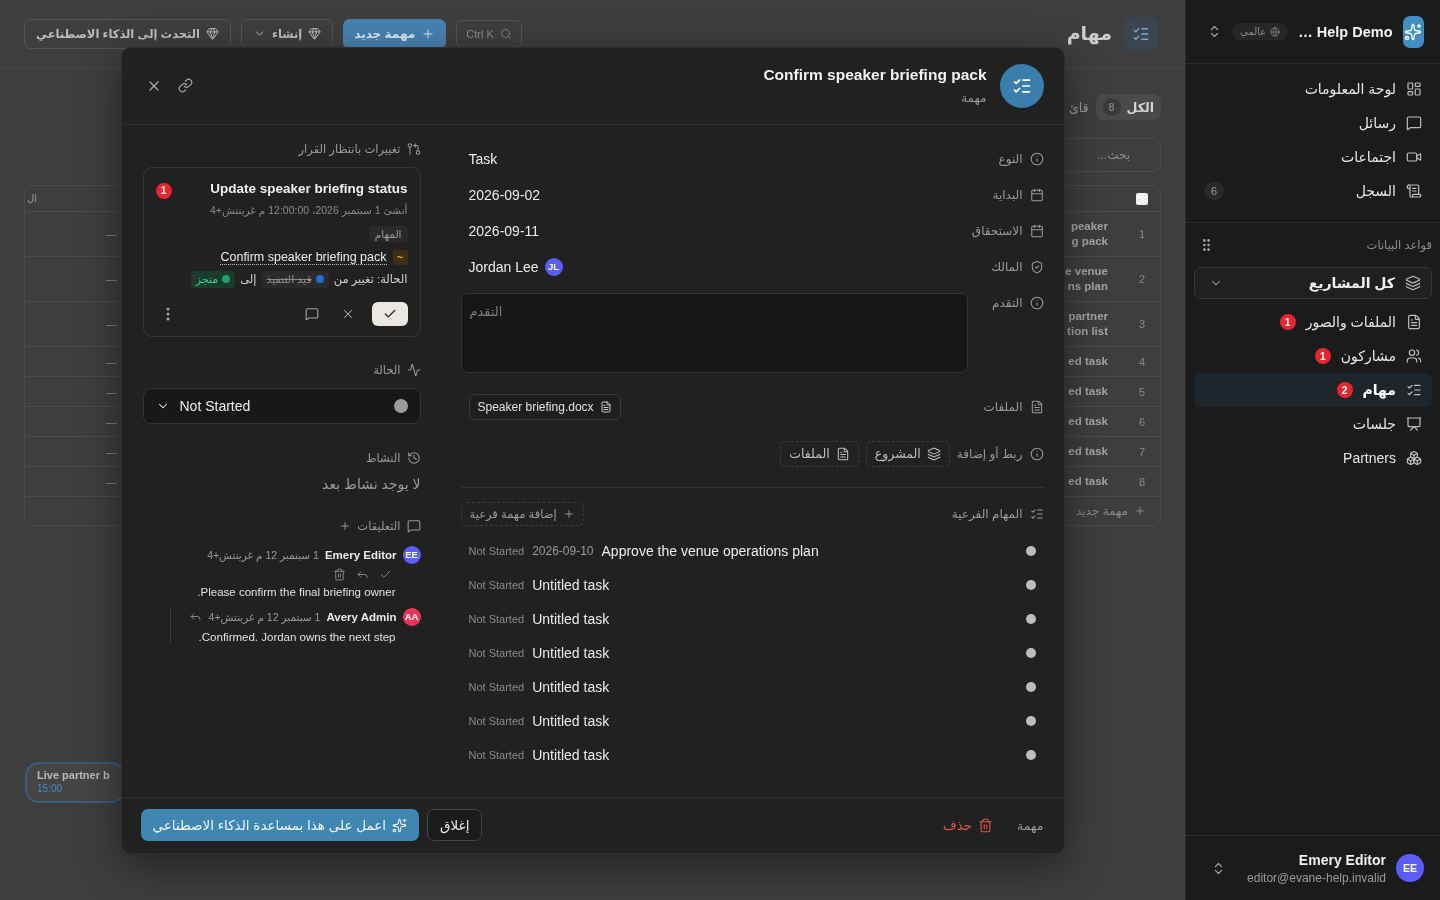 This screenshot has height=900, width=1440. I want to click on dashboard-icon, so click(1414, 89).